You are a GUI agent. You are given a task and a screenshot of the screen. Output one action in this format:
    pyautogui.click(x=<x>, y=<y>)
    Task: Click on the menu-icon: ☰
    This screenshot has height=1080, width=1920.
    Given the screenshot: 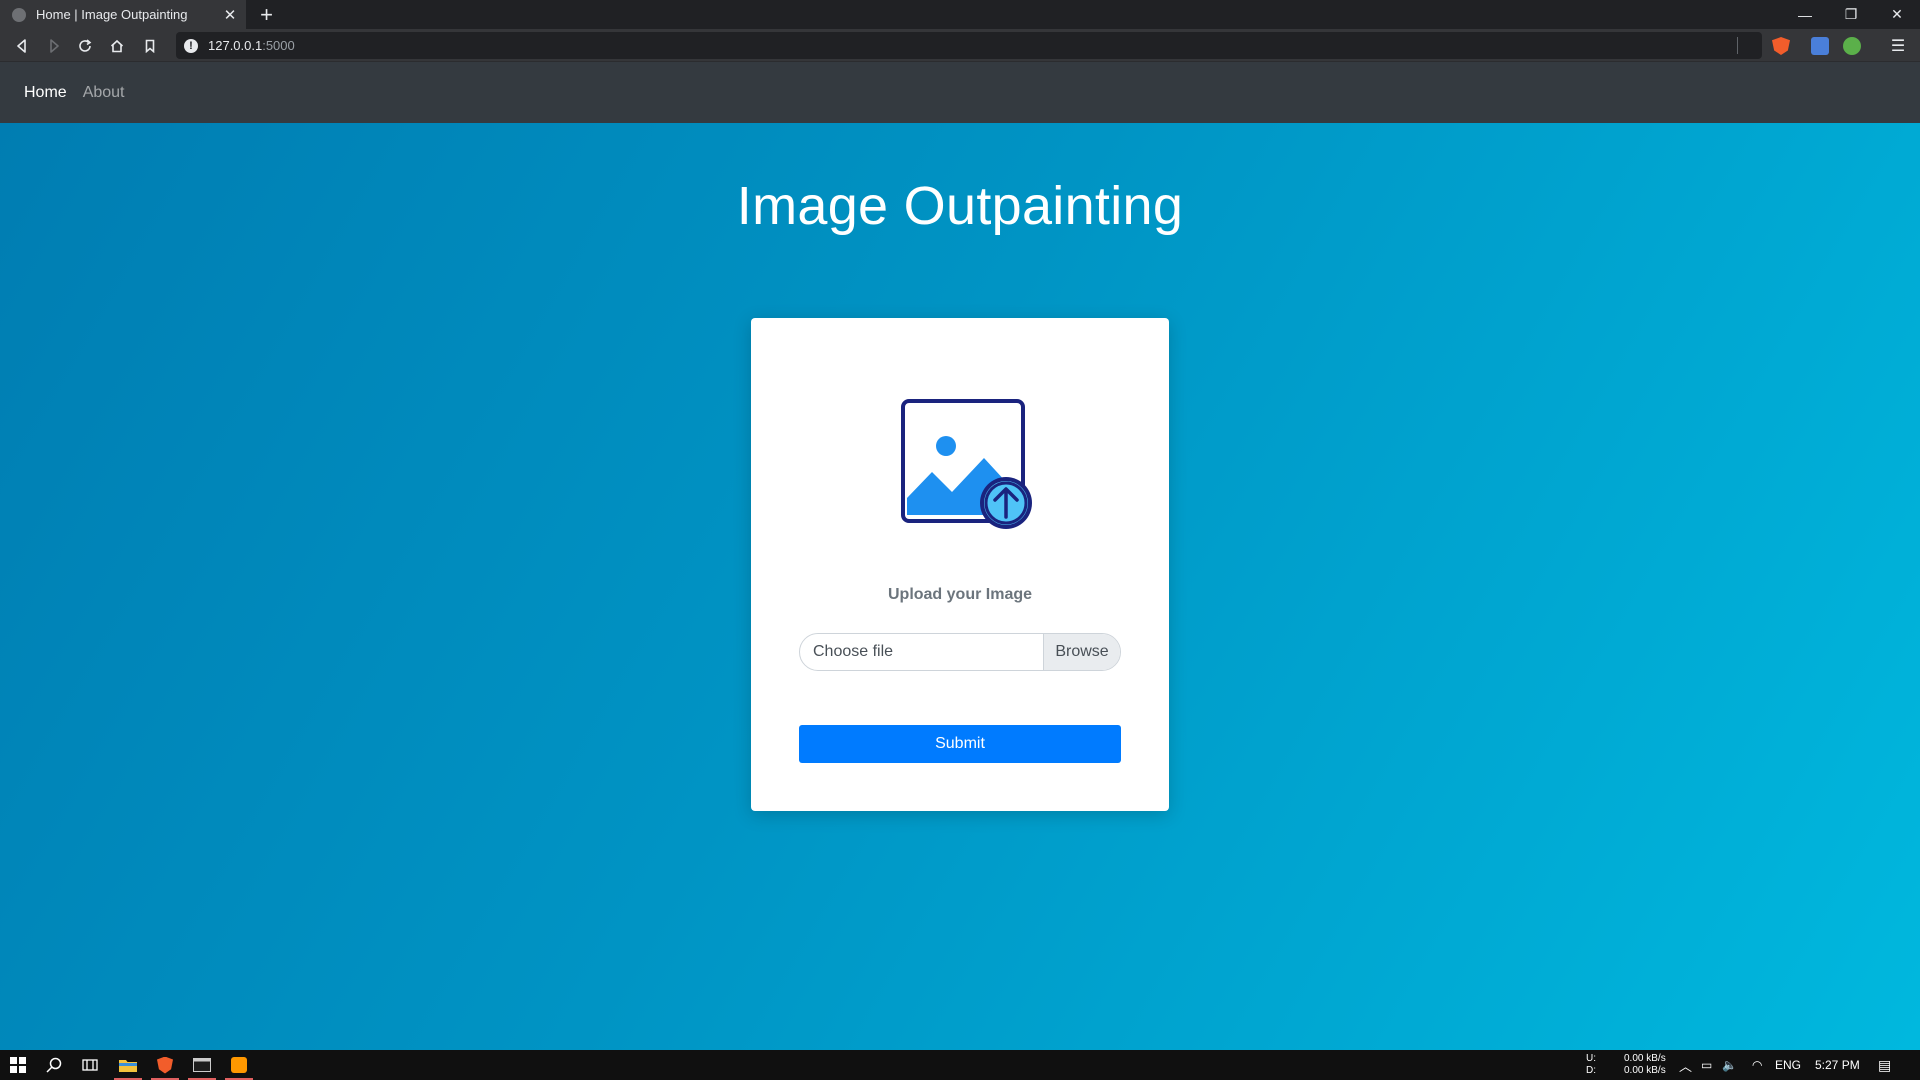 What is the action you would take?
    pyautogui.click(x=1898, y=46)
    